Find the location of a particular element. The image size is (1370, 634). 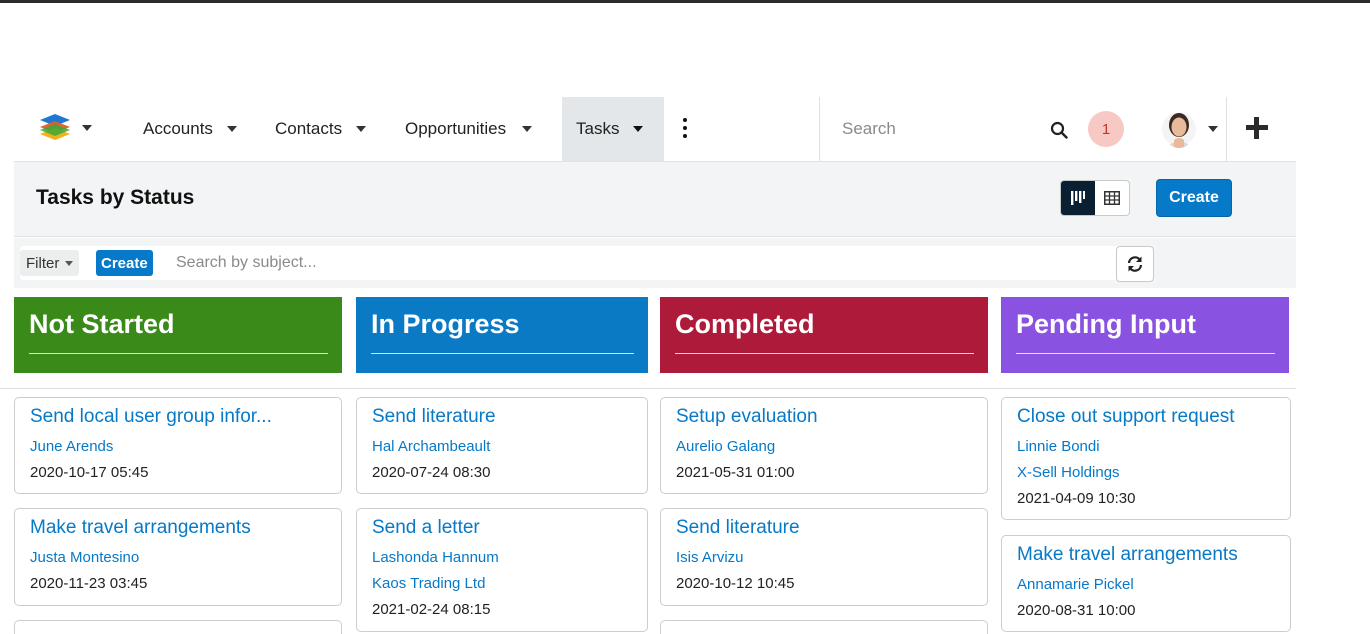

column-title: Pending Input is located at coordinates (1106, 324).